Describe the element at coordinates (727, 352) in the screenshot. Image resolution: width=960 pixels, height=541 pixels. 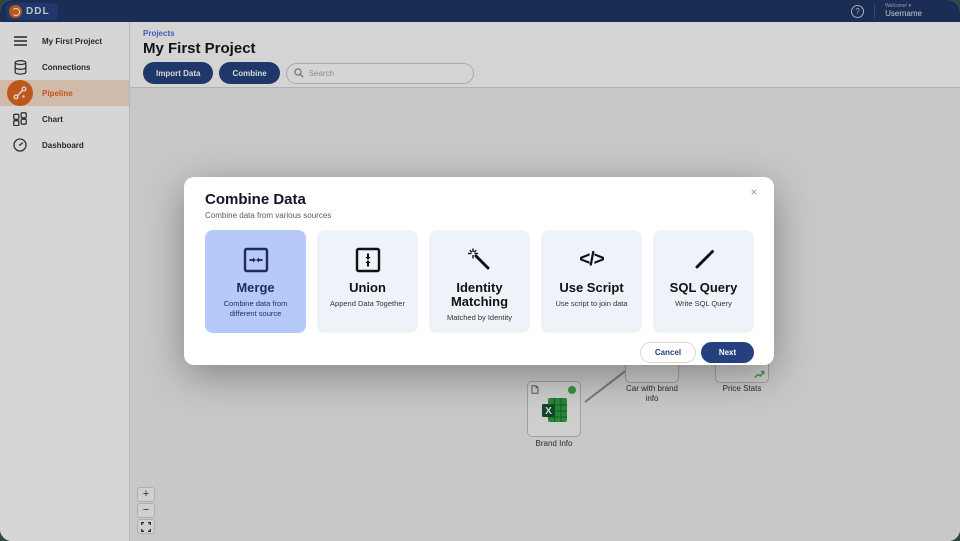
I see `next-button: Next` at that location.